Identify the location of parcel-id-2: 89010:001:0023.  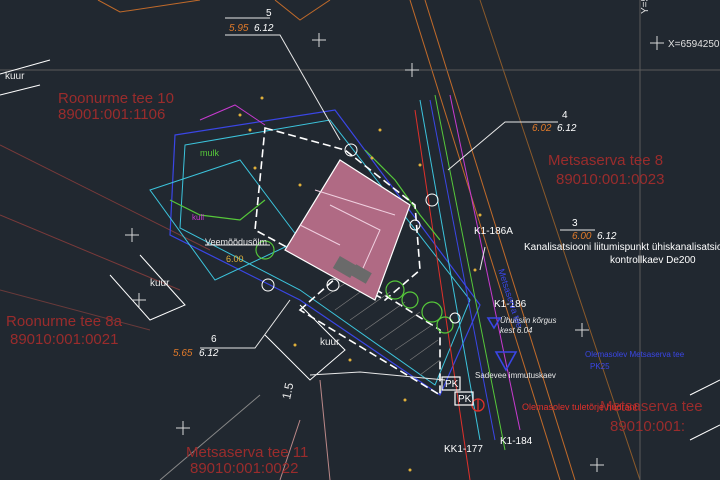
(610, 179).